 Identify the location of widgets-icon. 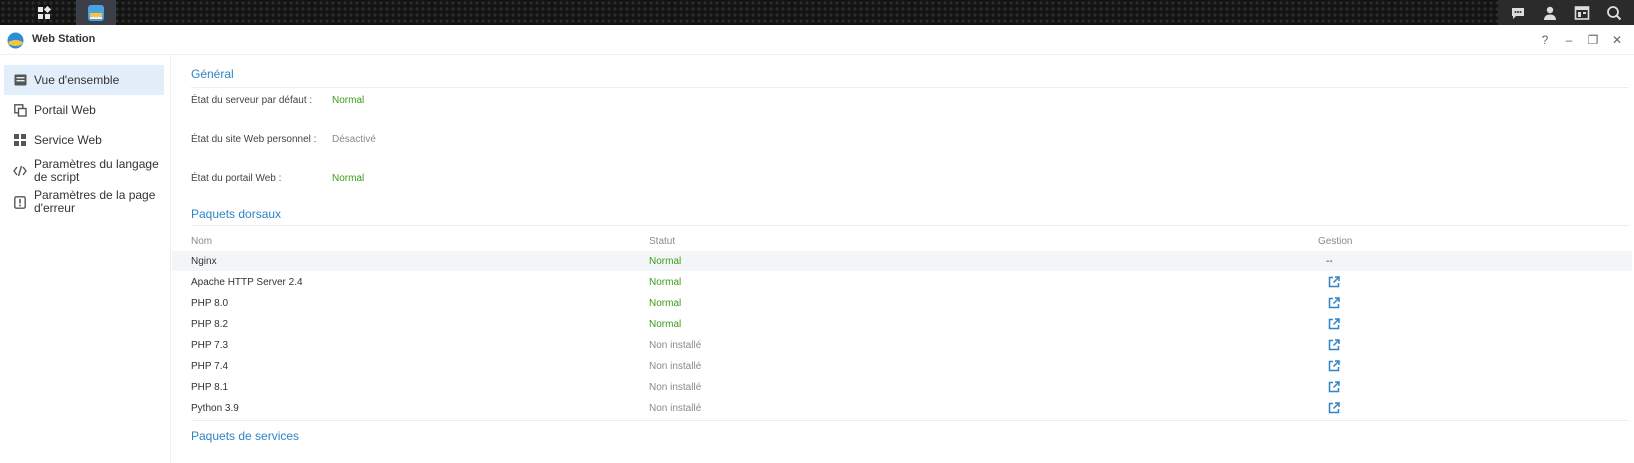
(1582, 13).